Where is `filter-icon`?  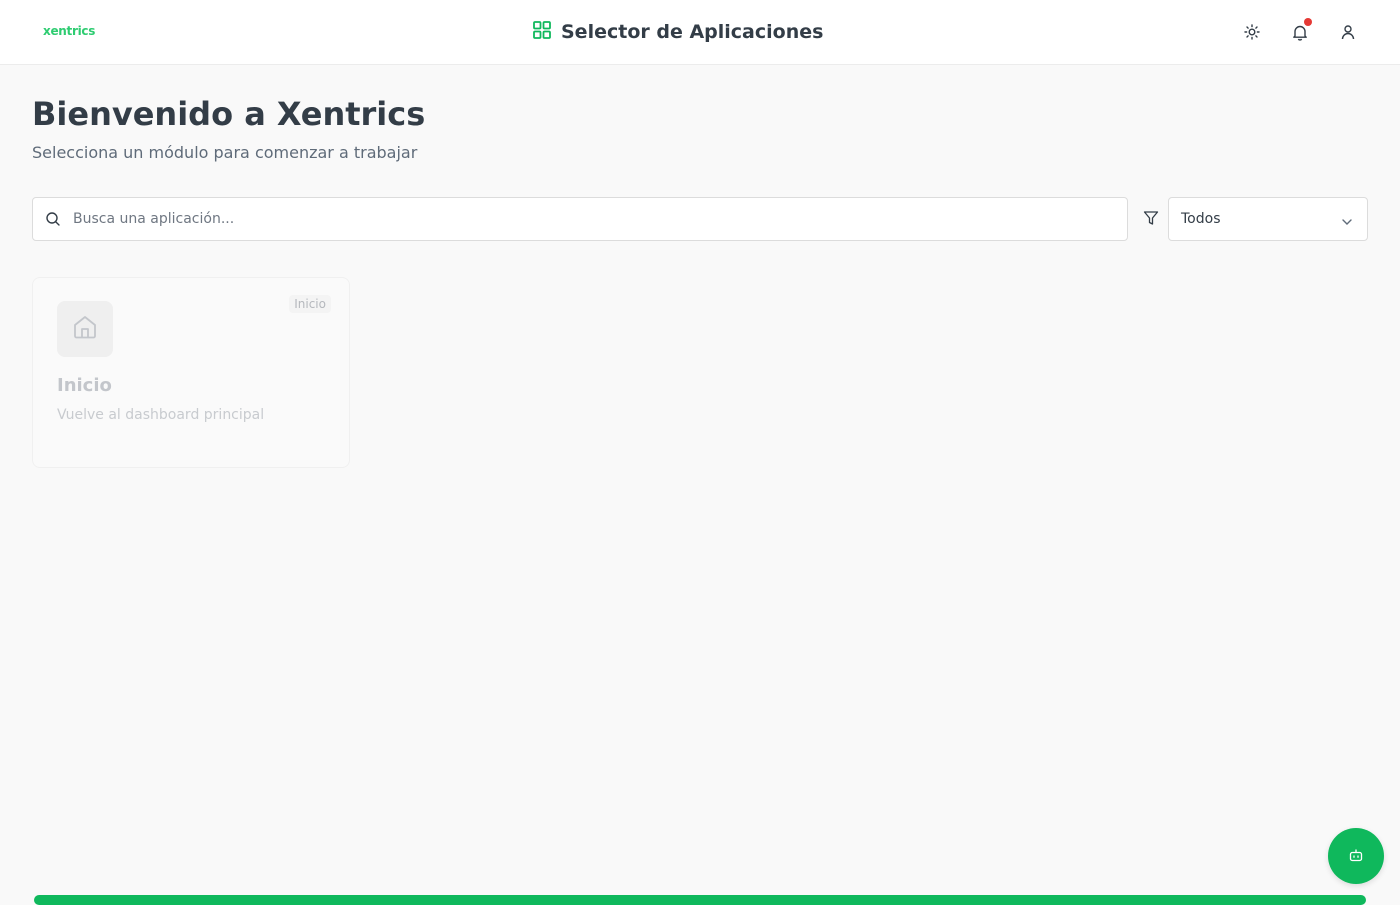 filter-icon is located at coordinates (1151, 220).